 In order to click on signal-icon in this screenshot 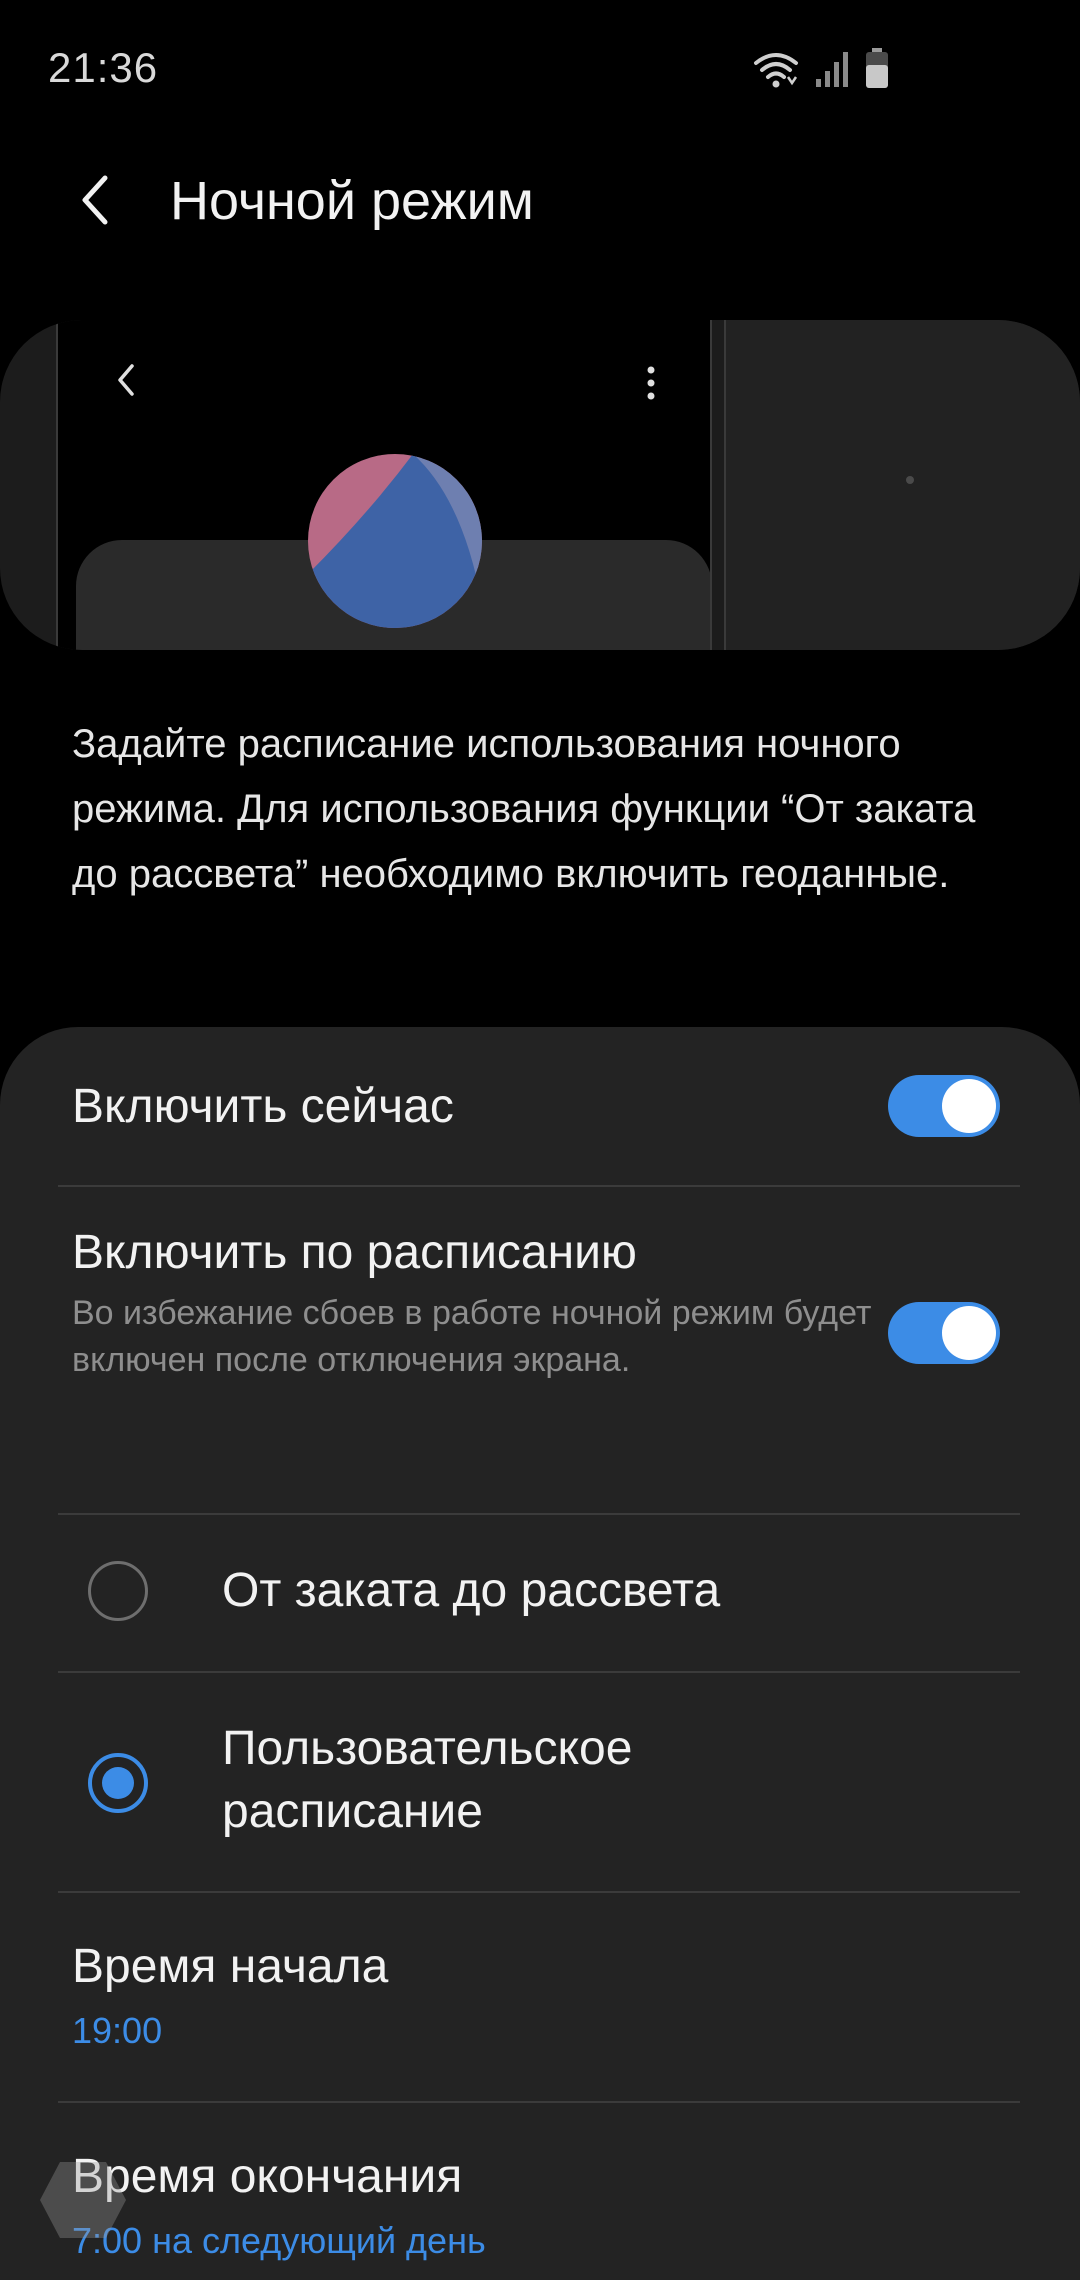, I will do `click(832, 71)`.